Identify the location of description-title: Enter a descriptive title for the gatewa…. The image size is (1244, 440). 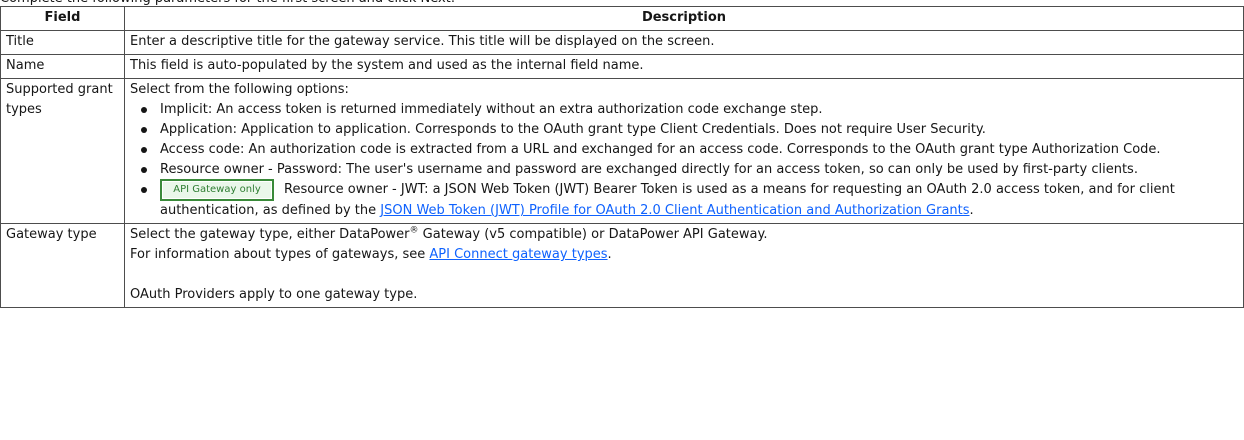
(684, 42).